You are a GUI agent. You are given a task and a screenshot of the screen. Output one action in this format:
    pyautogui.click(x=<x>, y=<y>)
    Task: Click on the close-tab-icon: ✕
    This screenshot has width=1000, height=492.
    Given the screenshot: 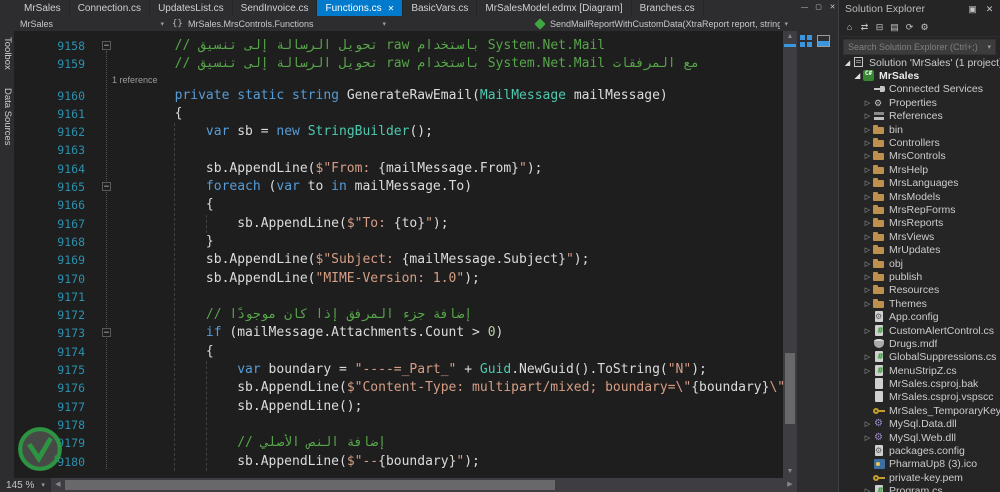 What is the action you would take?
    pyautogui.click(x=391, y=8)
    